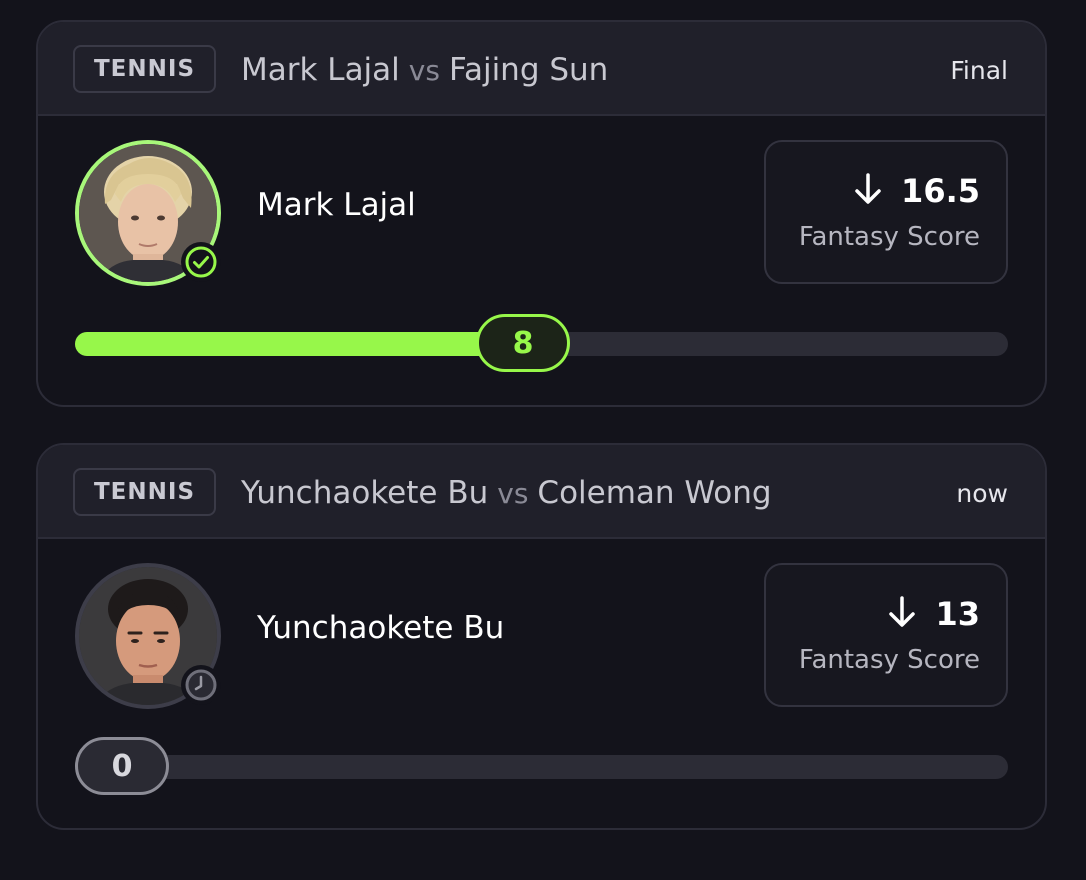  Describe the element at coordinates (523, 343) in the screenshot. I see `progress-value-pill: 8` at that location.